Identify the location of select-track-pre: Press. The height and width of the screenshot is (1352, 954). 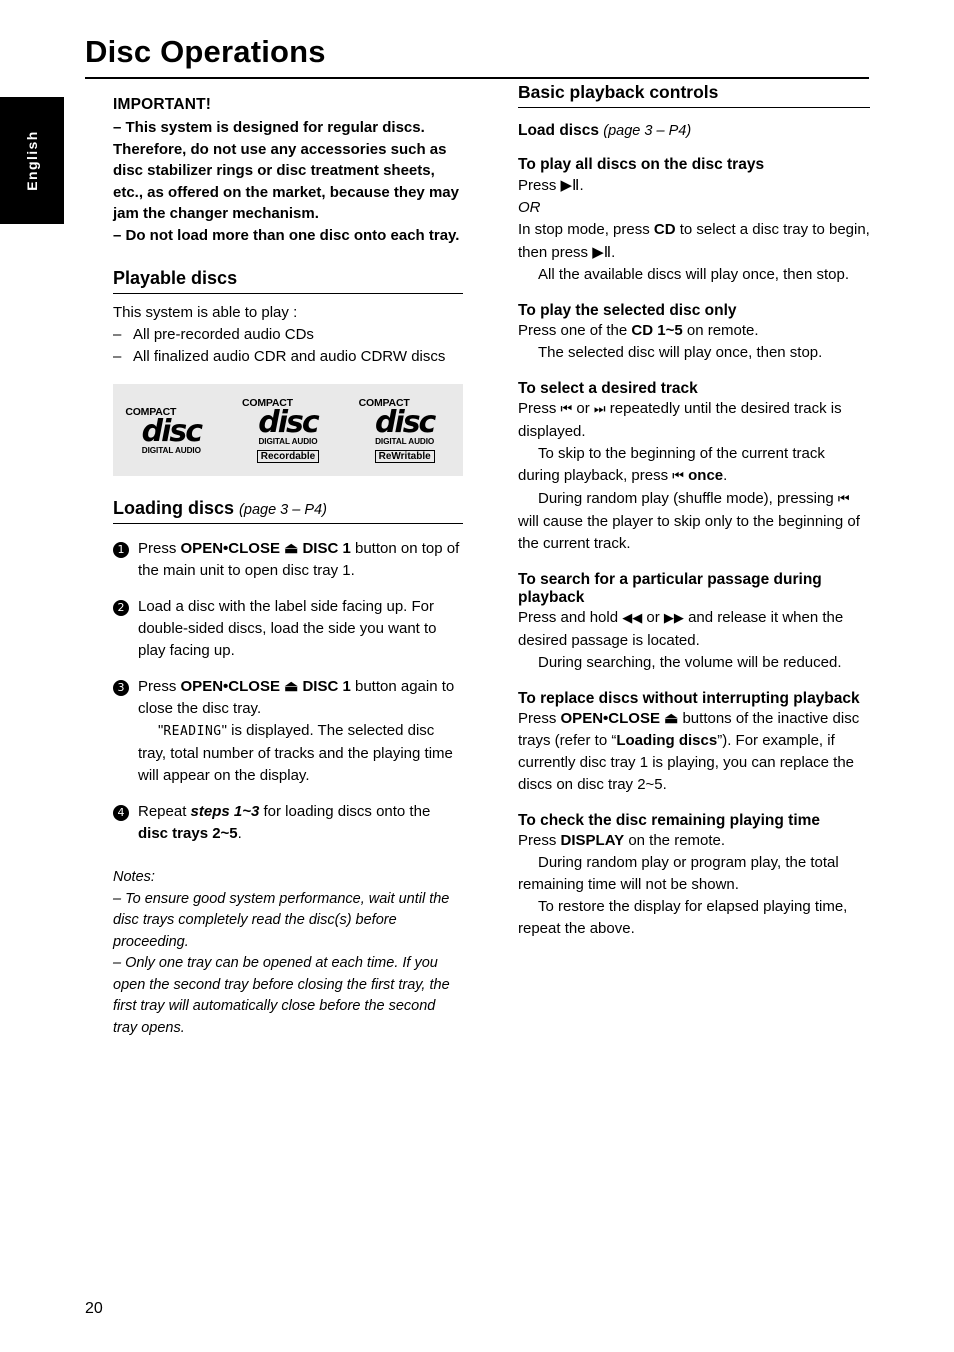
(539, 408).